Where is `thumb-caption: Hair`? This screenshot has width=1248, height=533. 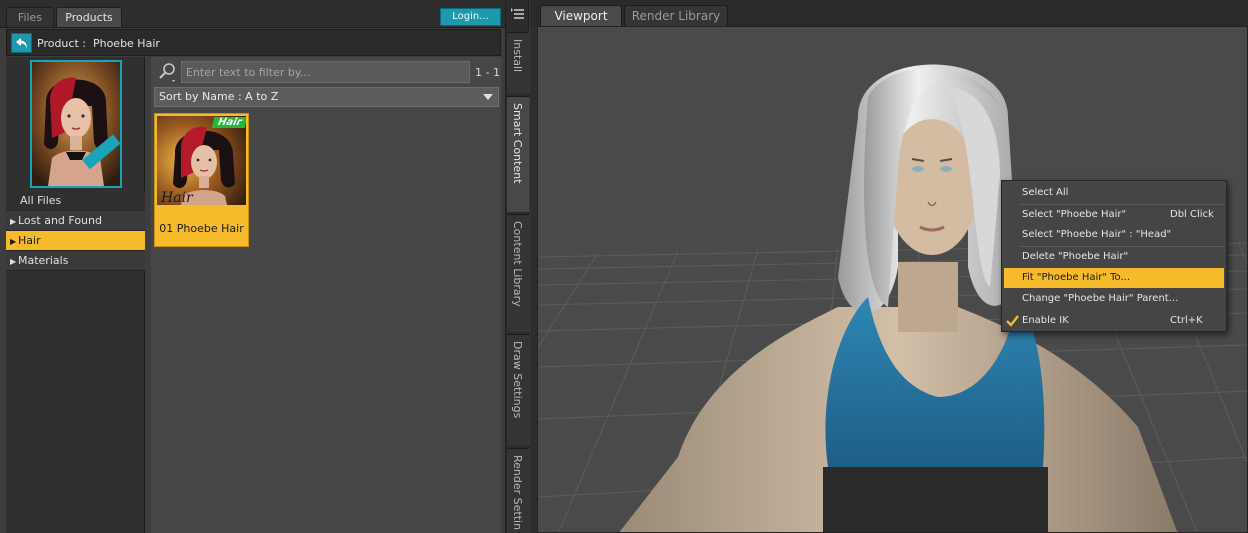
thumb-caption: Hair is located at coordinates (177, 197).